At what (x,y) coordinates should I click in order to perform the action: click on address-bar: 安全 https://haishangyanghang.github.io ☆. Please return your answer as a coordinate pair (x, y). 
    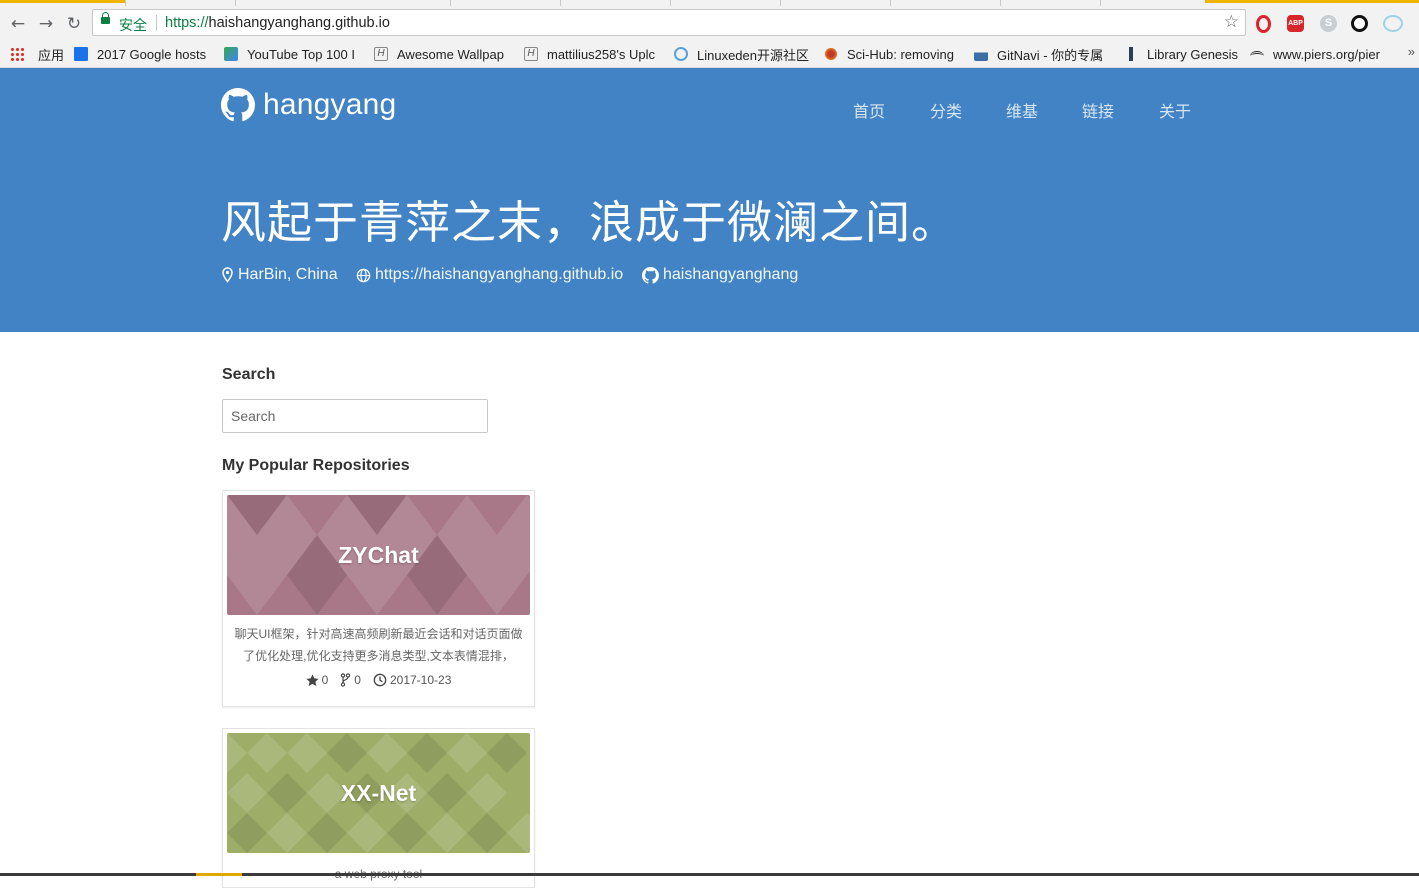
    Looking at the image, I should click on (669, 22).